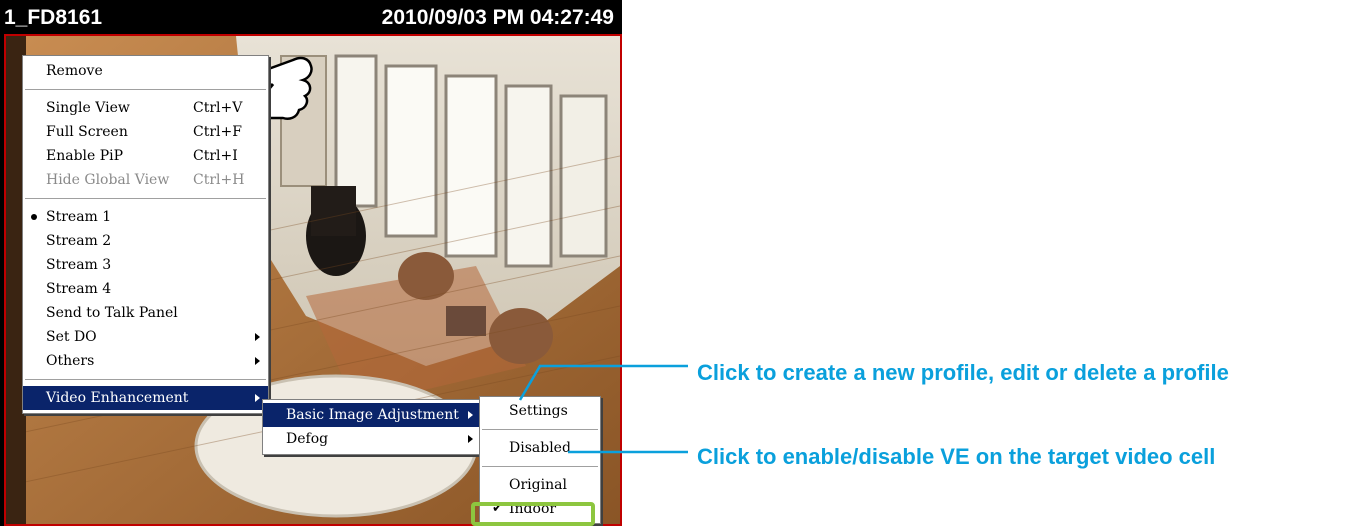 The image size is (1345, 526). What do you see at coordinates (603, 382) in the screenshot?
I see `settings-leader-line` at bounding box center [603, 382].